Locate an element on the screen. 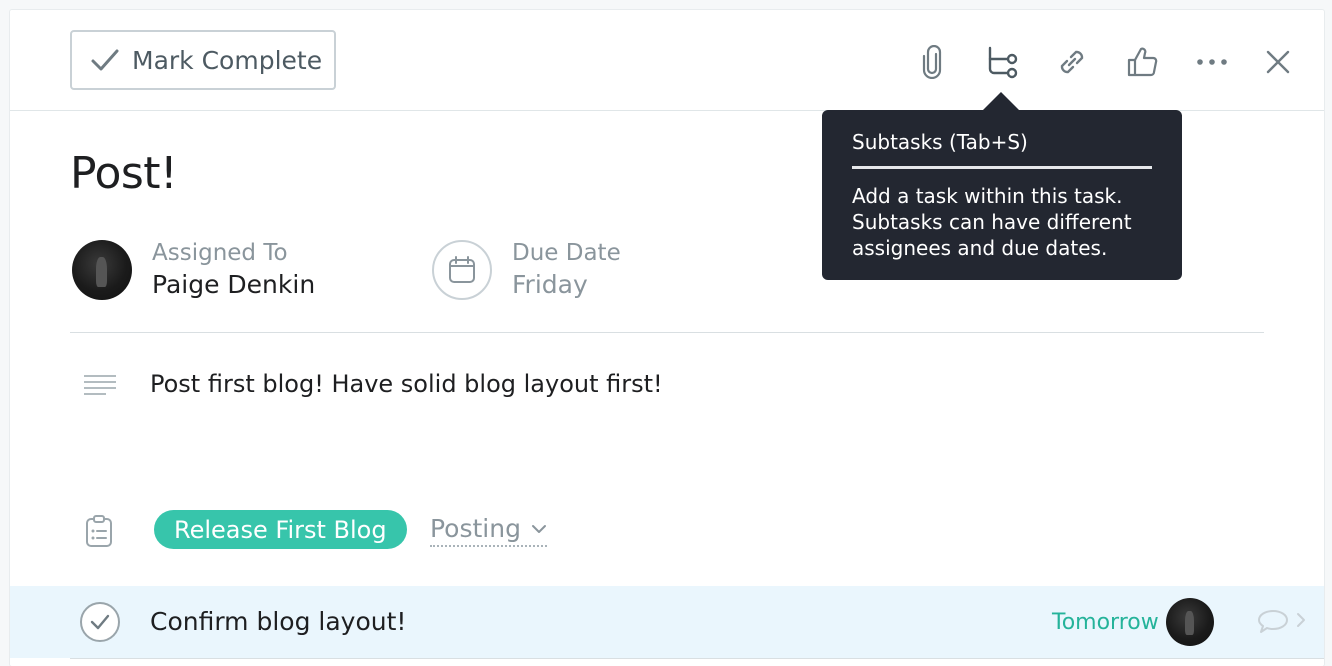 Image resolution: width=1332 pixels, height=666 pixels. subtask-complete-toggle is located at coordinates (100, 622).